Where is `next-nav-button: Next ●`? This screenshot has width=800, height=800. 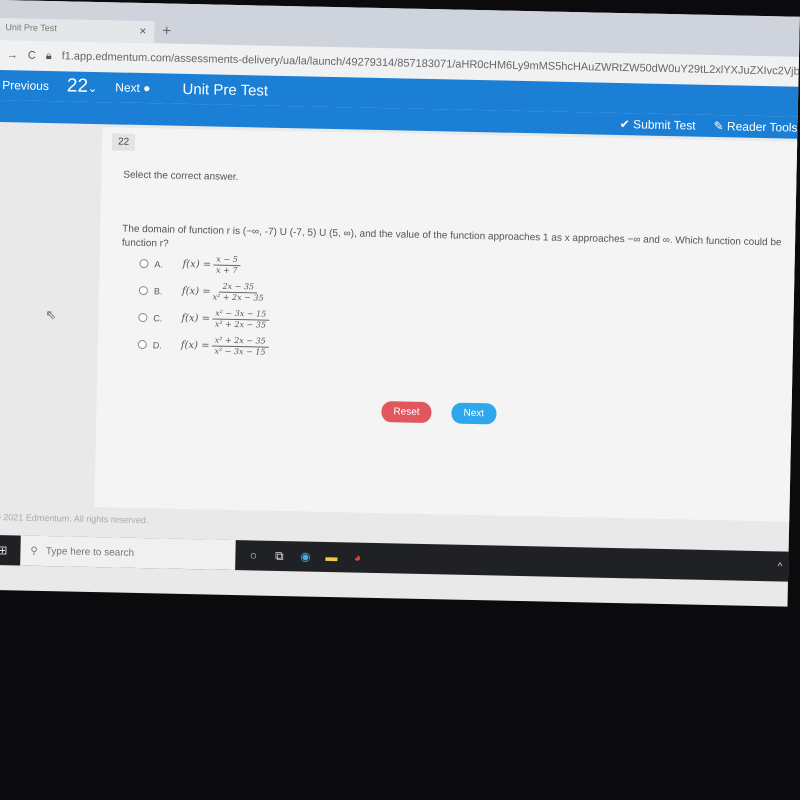 next-nav-button: Next ● is located at coordinates (133, 87).